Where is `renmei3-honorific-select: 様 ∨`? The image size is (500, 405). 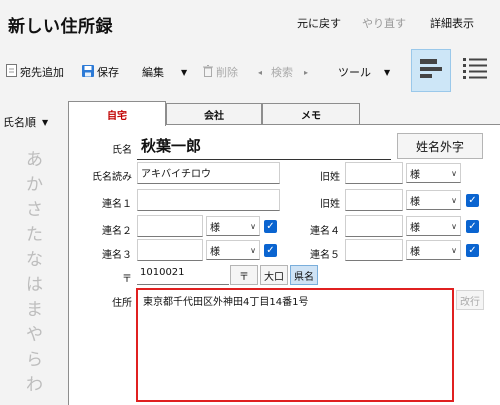
renmei3-honorific-select: 様 ∨ is located at coordinates (233, 250).